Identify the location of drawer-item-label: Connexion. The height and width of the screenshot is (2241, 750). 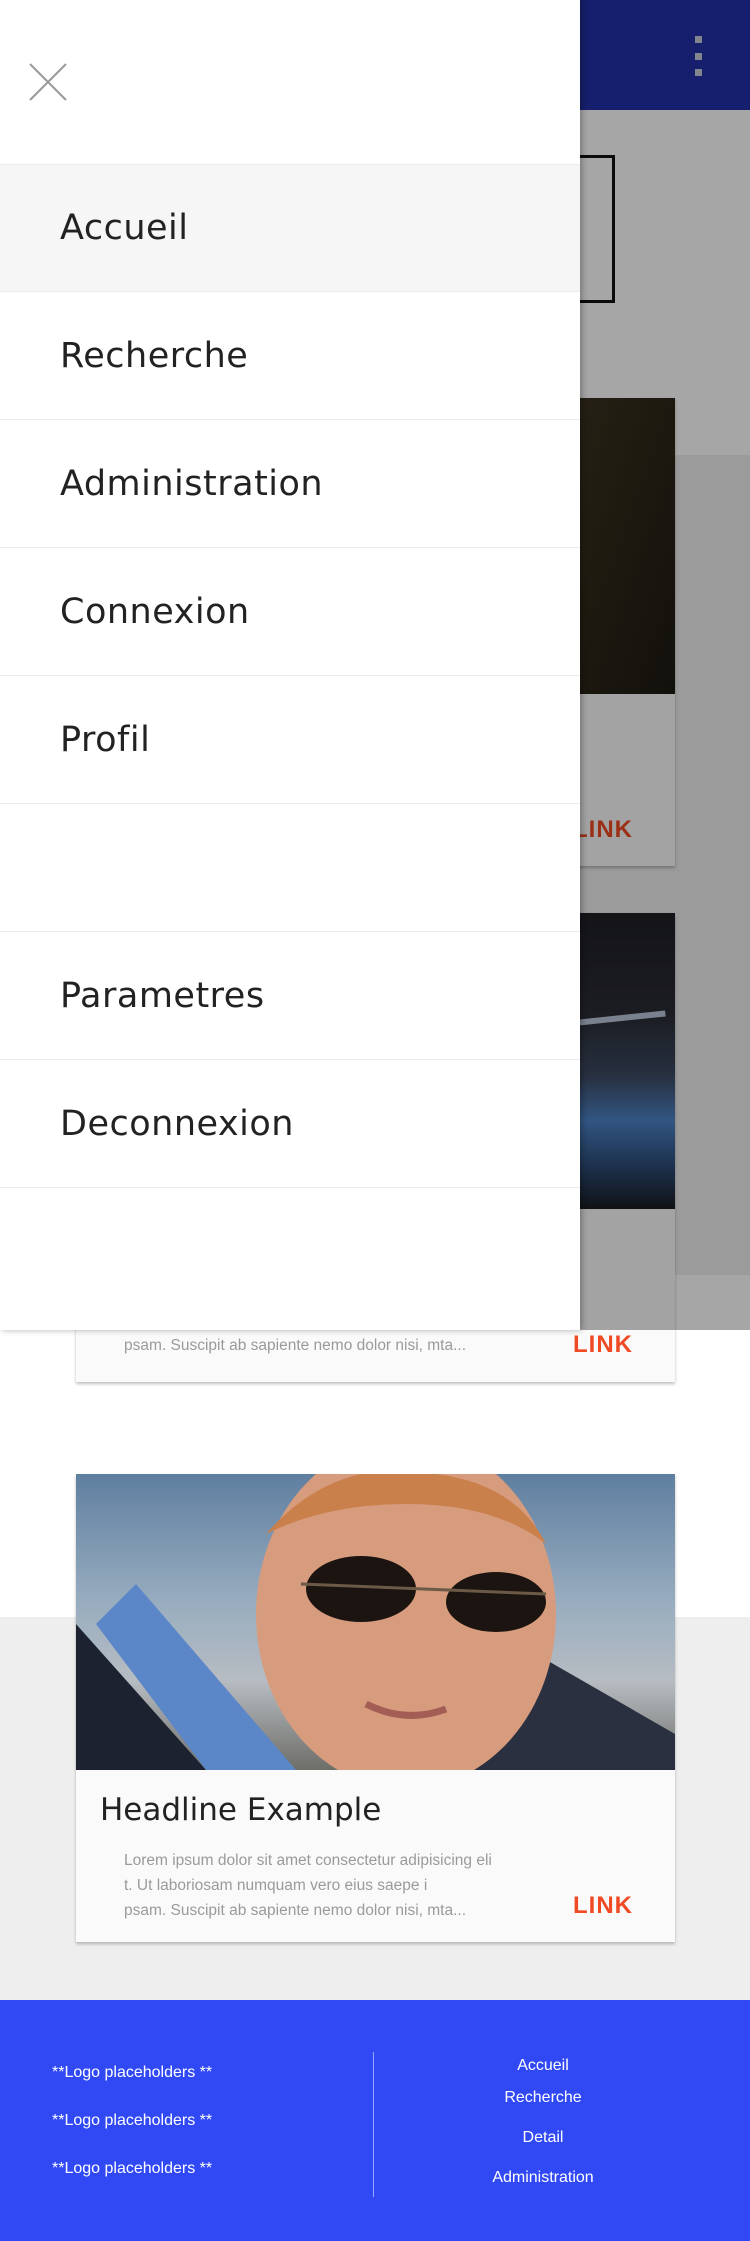
(155, 611).